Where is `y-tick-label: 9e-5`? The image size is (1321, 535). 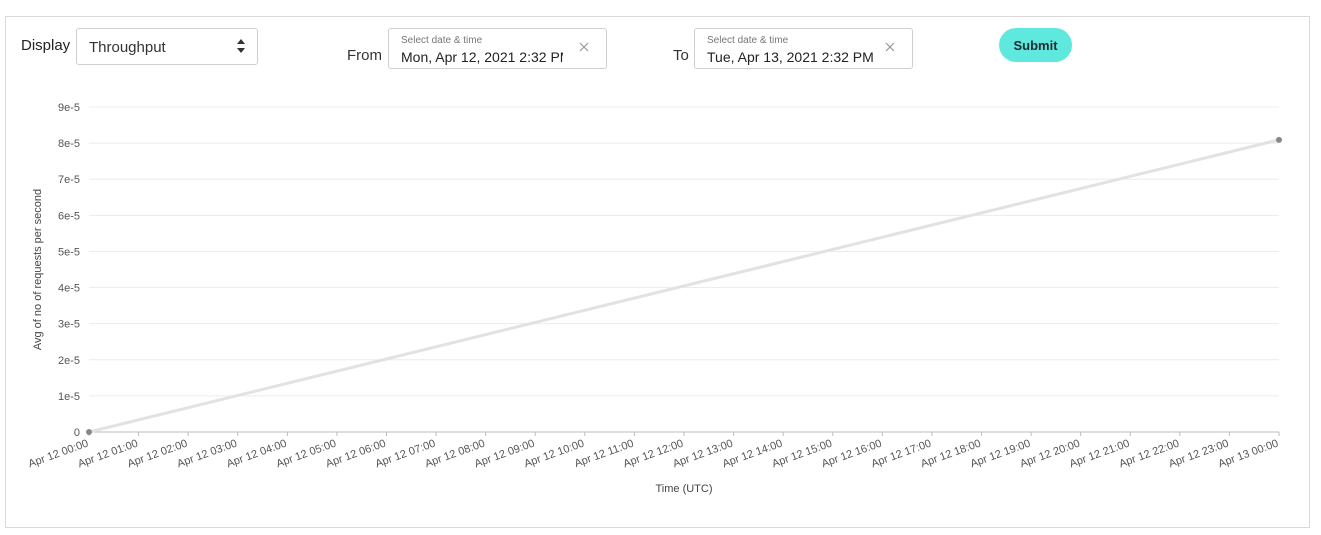
y-tick-label: 9e-5 is located at coordinates (69, 108).